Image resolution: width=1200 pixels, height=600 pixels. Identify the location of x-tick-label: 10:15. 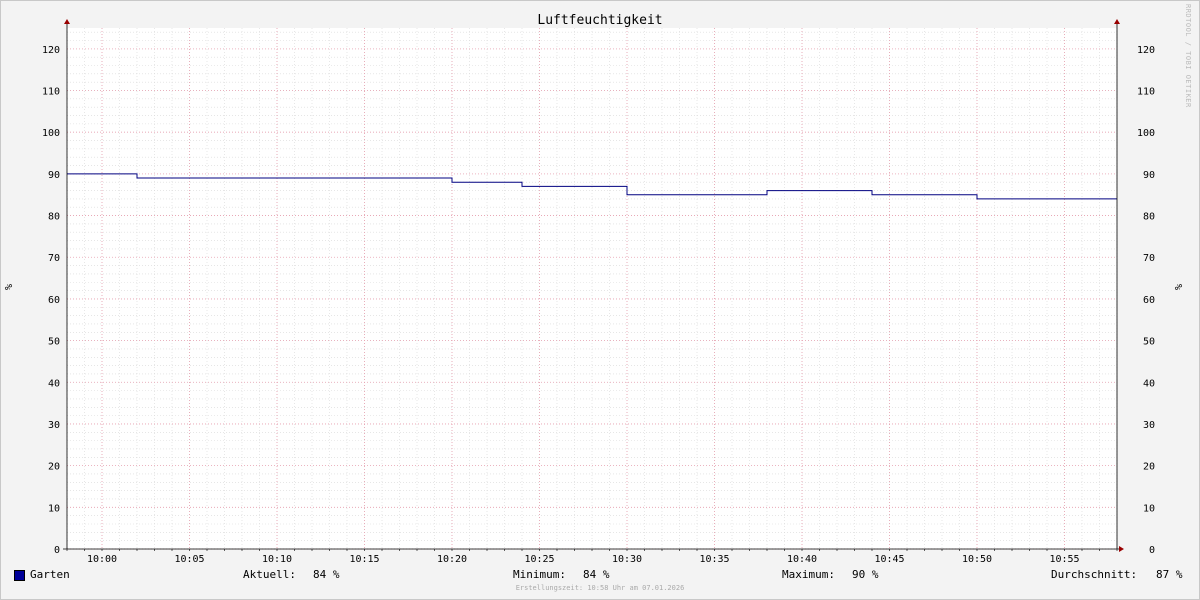
(364, 559).